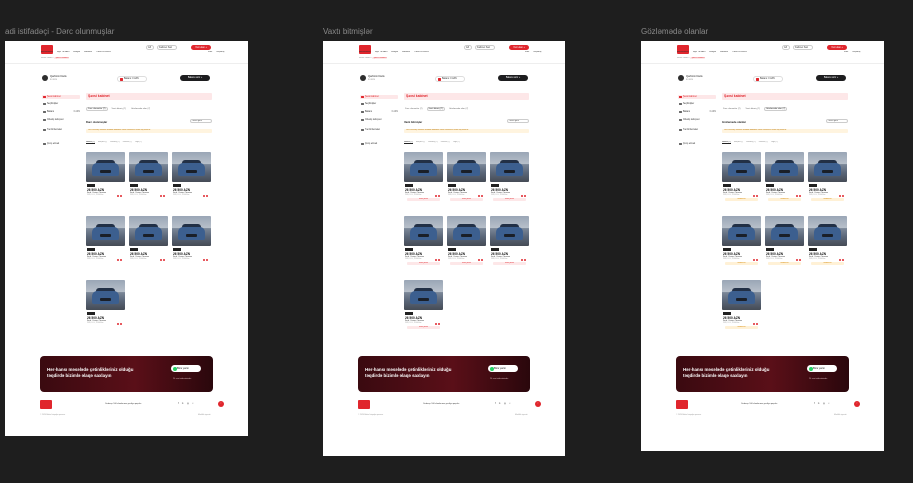 This screenshot has width=913, height=483. What do you see at coordinates (485, 47) in the screenshot?
I see `profile-pill: Kabinet Sarı` at bounding box center [485, 47].